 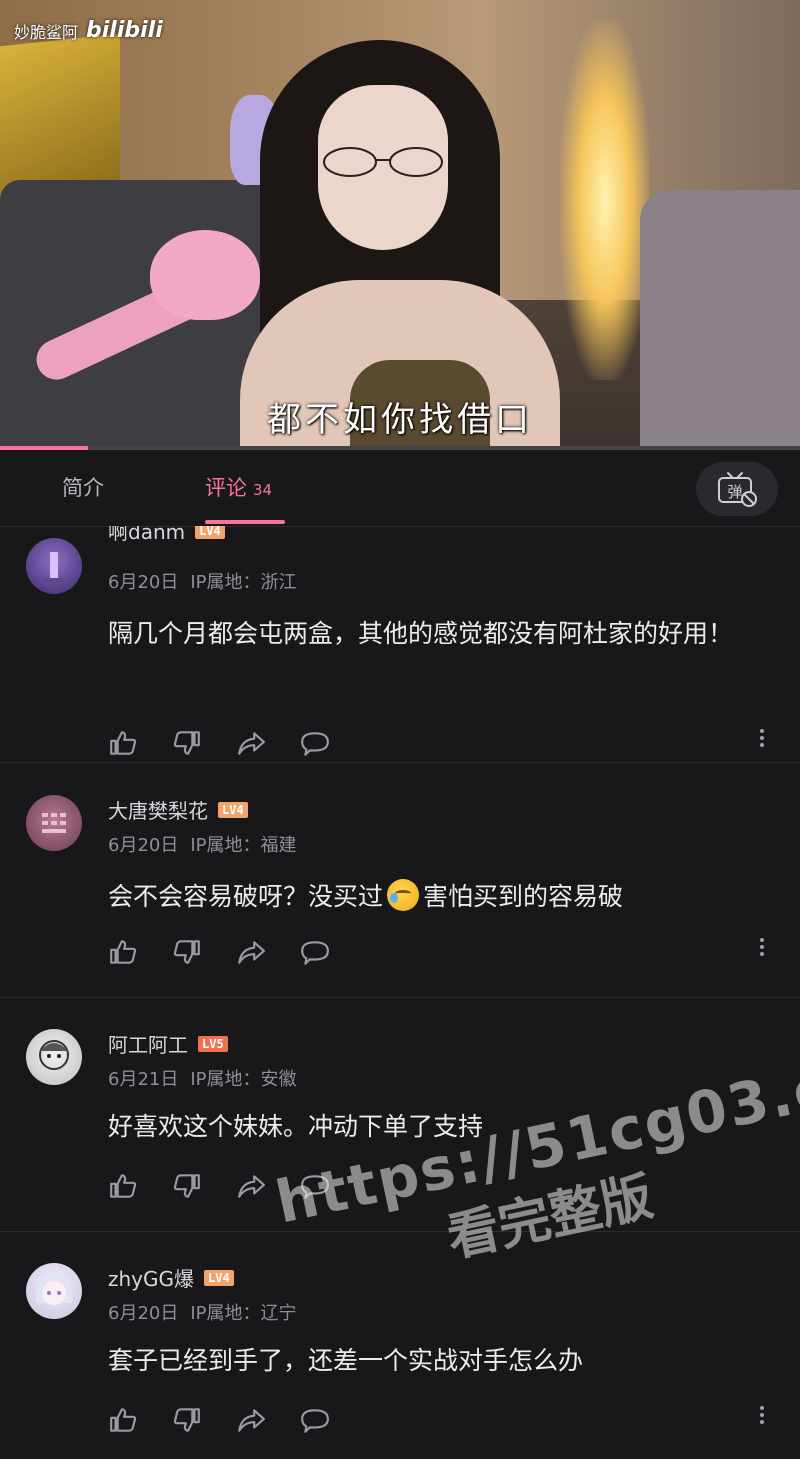 I want to click on svg-text: 弹, so click(x=734, y=492).